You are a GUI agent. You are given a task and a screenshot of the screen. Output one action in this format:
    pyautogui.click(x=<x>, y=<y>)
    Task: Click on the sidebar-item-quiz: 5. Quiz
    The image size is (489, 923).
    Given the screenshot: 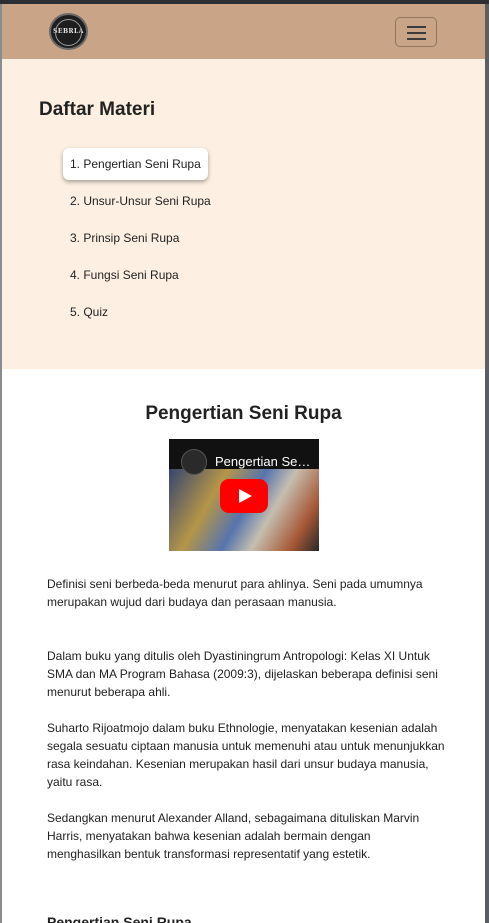 What is the action you would take?
    pyautogui.click(x=89, y=312)
    